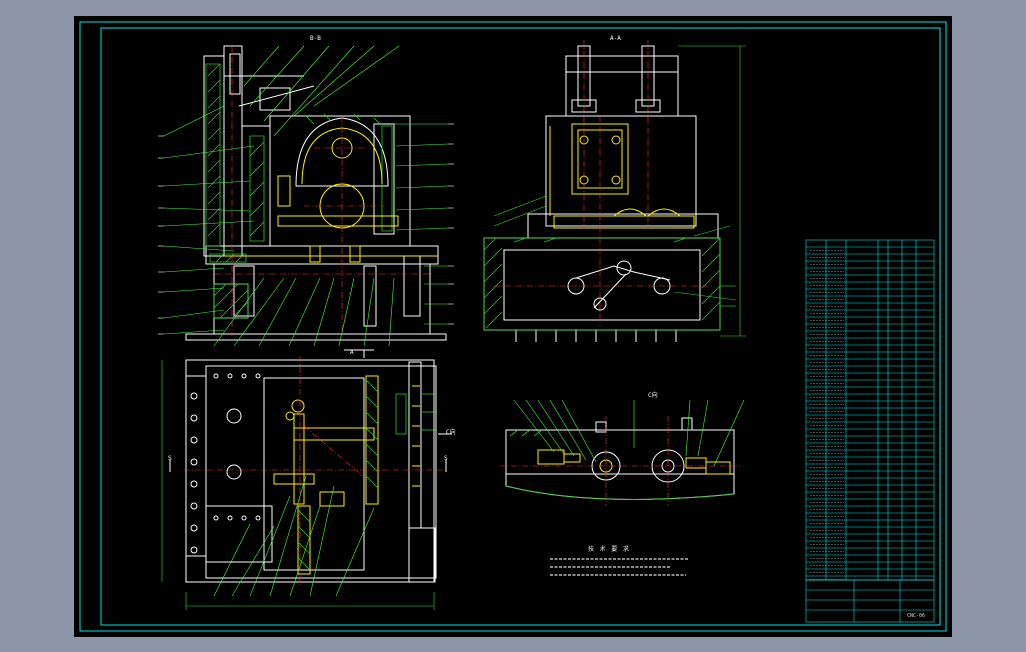  What do you see at coordinates (170, 458) in the screenshot?
I see `cut-s-left: S` at bounding box center [170, 458].